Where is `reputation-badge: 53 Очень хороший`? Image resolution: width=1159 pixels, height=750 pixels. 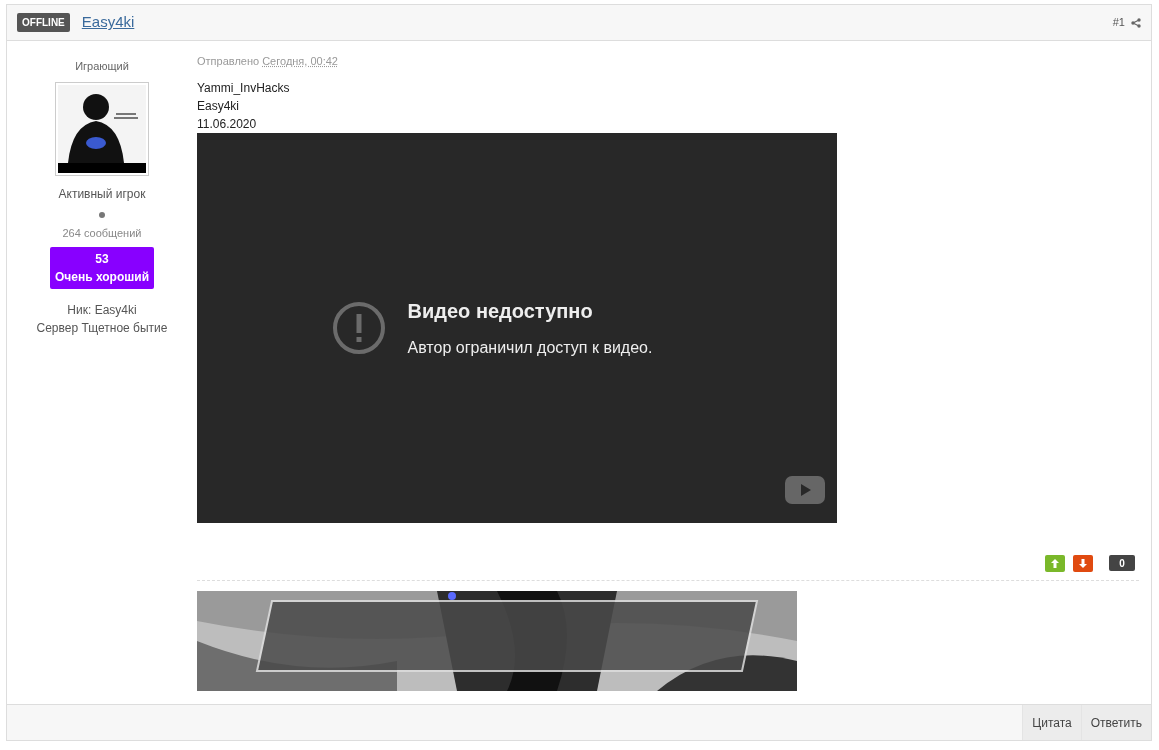
reputation-badge: 53 Очень хороший is located at coordinates (102, 268).